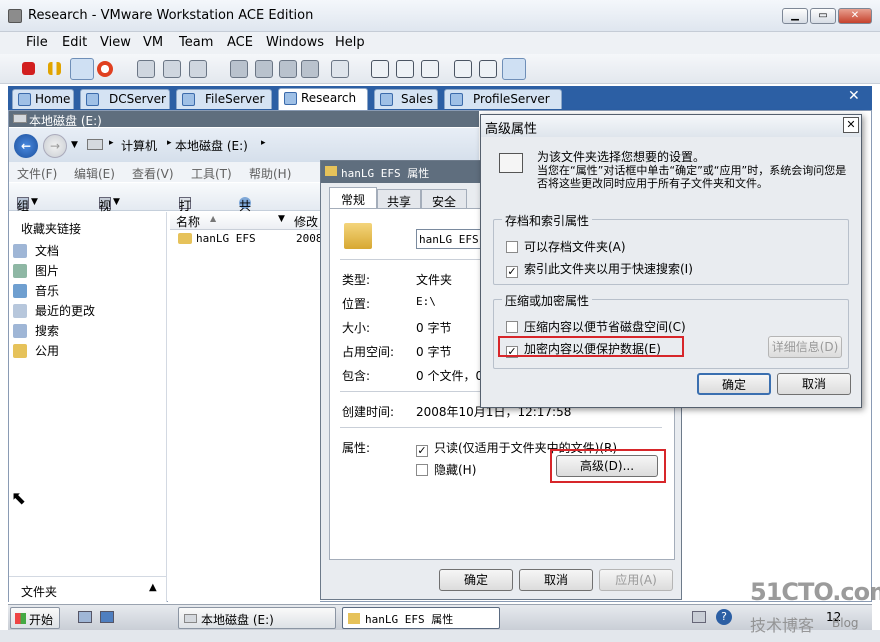 The width and height of the screenshot is (880, 642). What do you see at coordinates (596, 326) in the screenshot?
I see `compress-checkbox: 压缩内容以便节省磁盘空间(C)` at bounding box center [596, 326].